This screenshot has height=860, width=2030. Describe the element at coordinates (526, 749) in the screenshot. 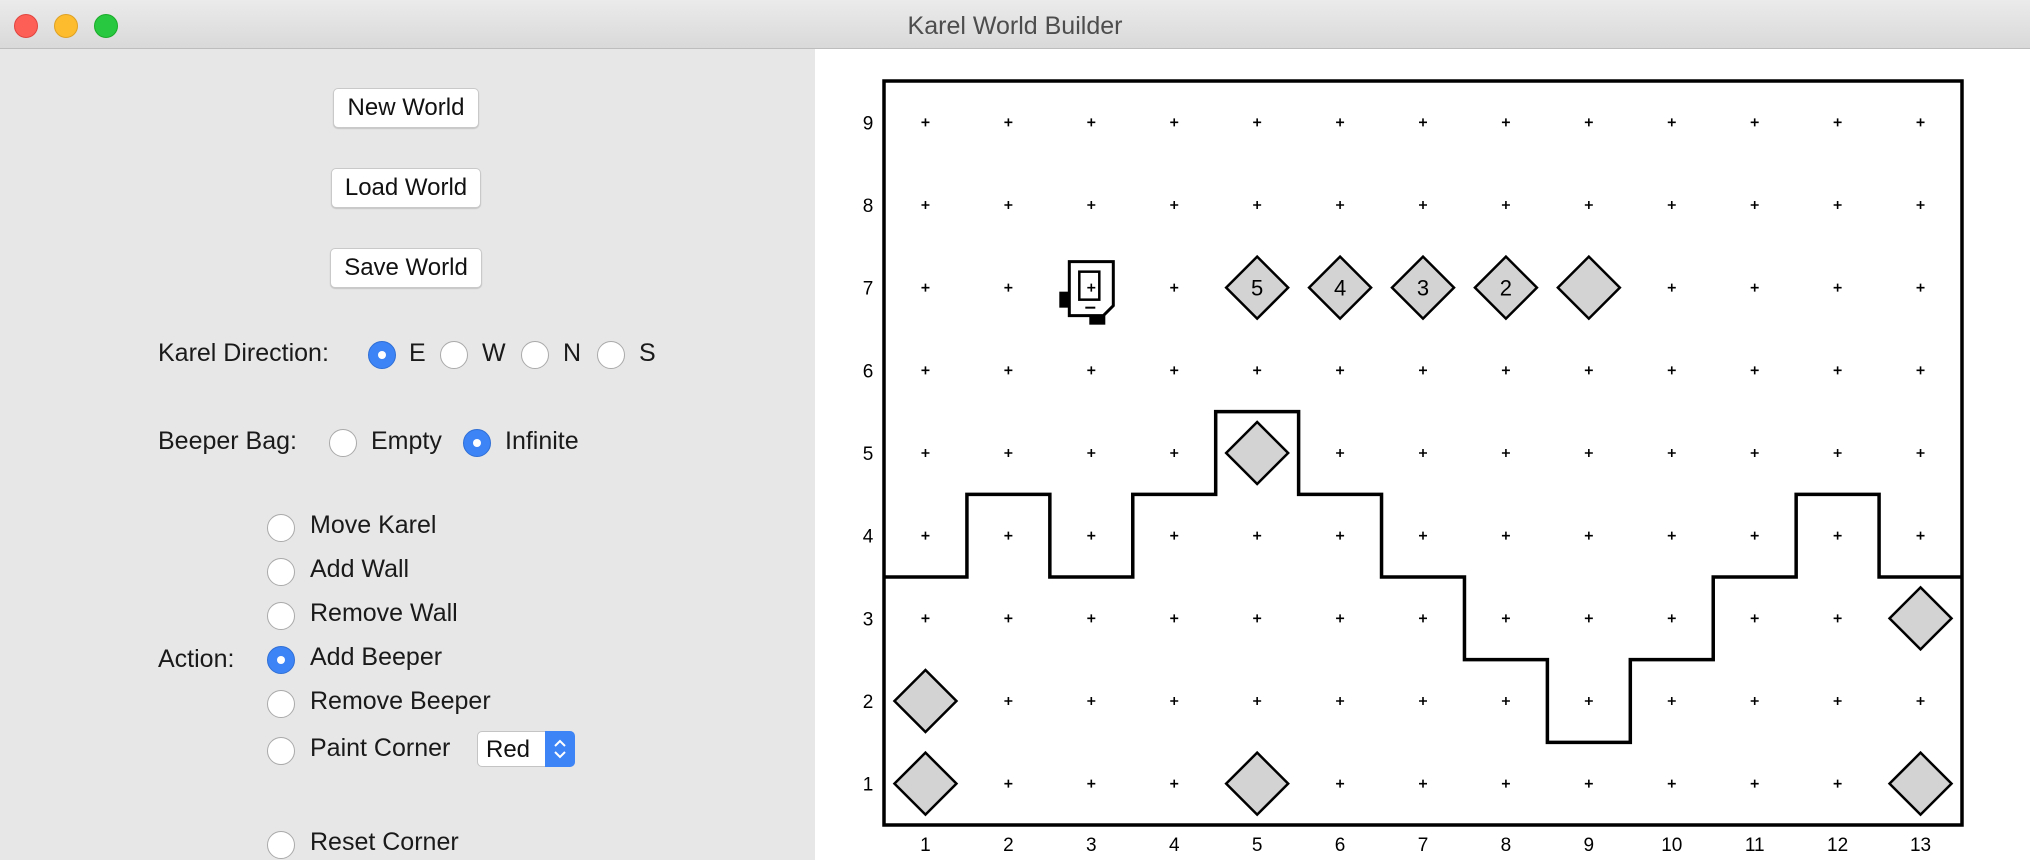

I see `paint-color-select: Red` at that location.